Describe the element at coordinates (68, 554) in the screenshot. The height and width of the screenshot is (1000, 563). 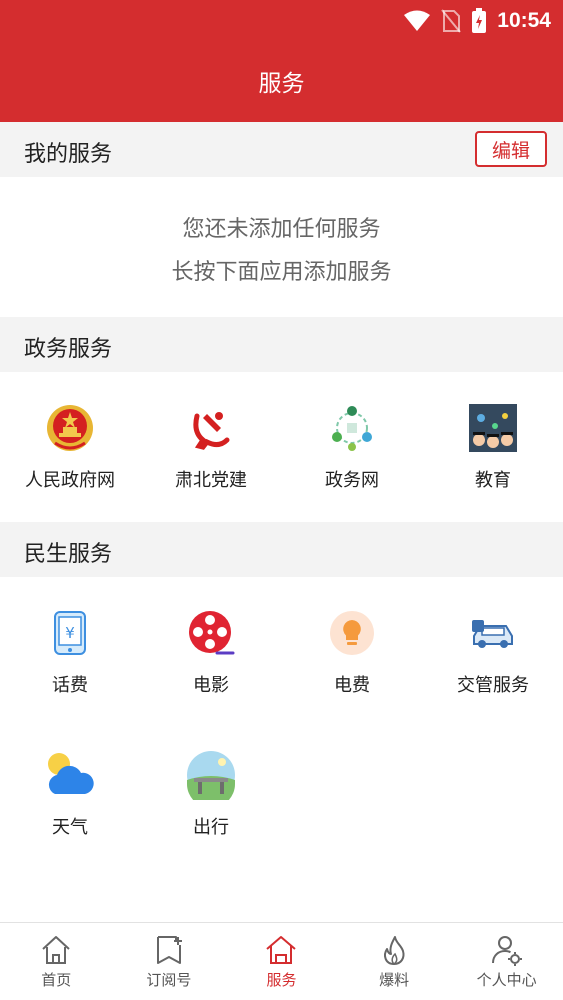
I see `section-title: 民生服务` at that location.